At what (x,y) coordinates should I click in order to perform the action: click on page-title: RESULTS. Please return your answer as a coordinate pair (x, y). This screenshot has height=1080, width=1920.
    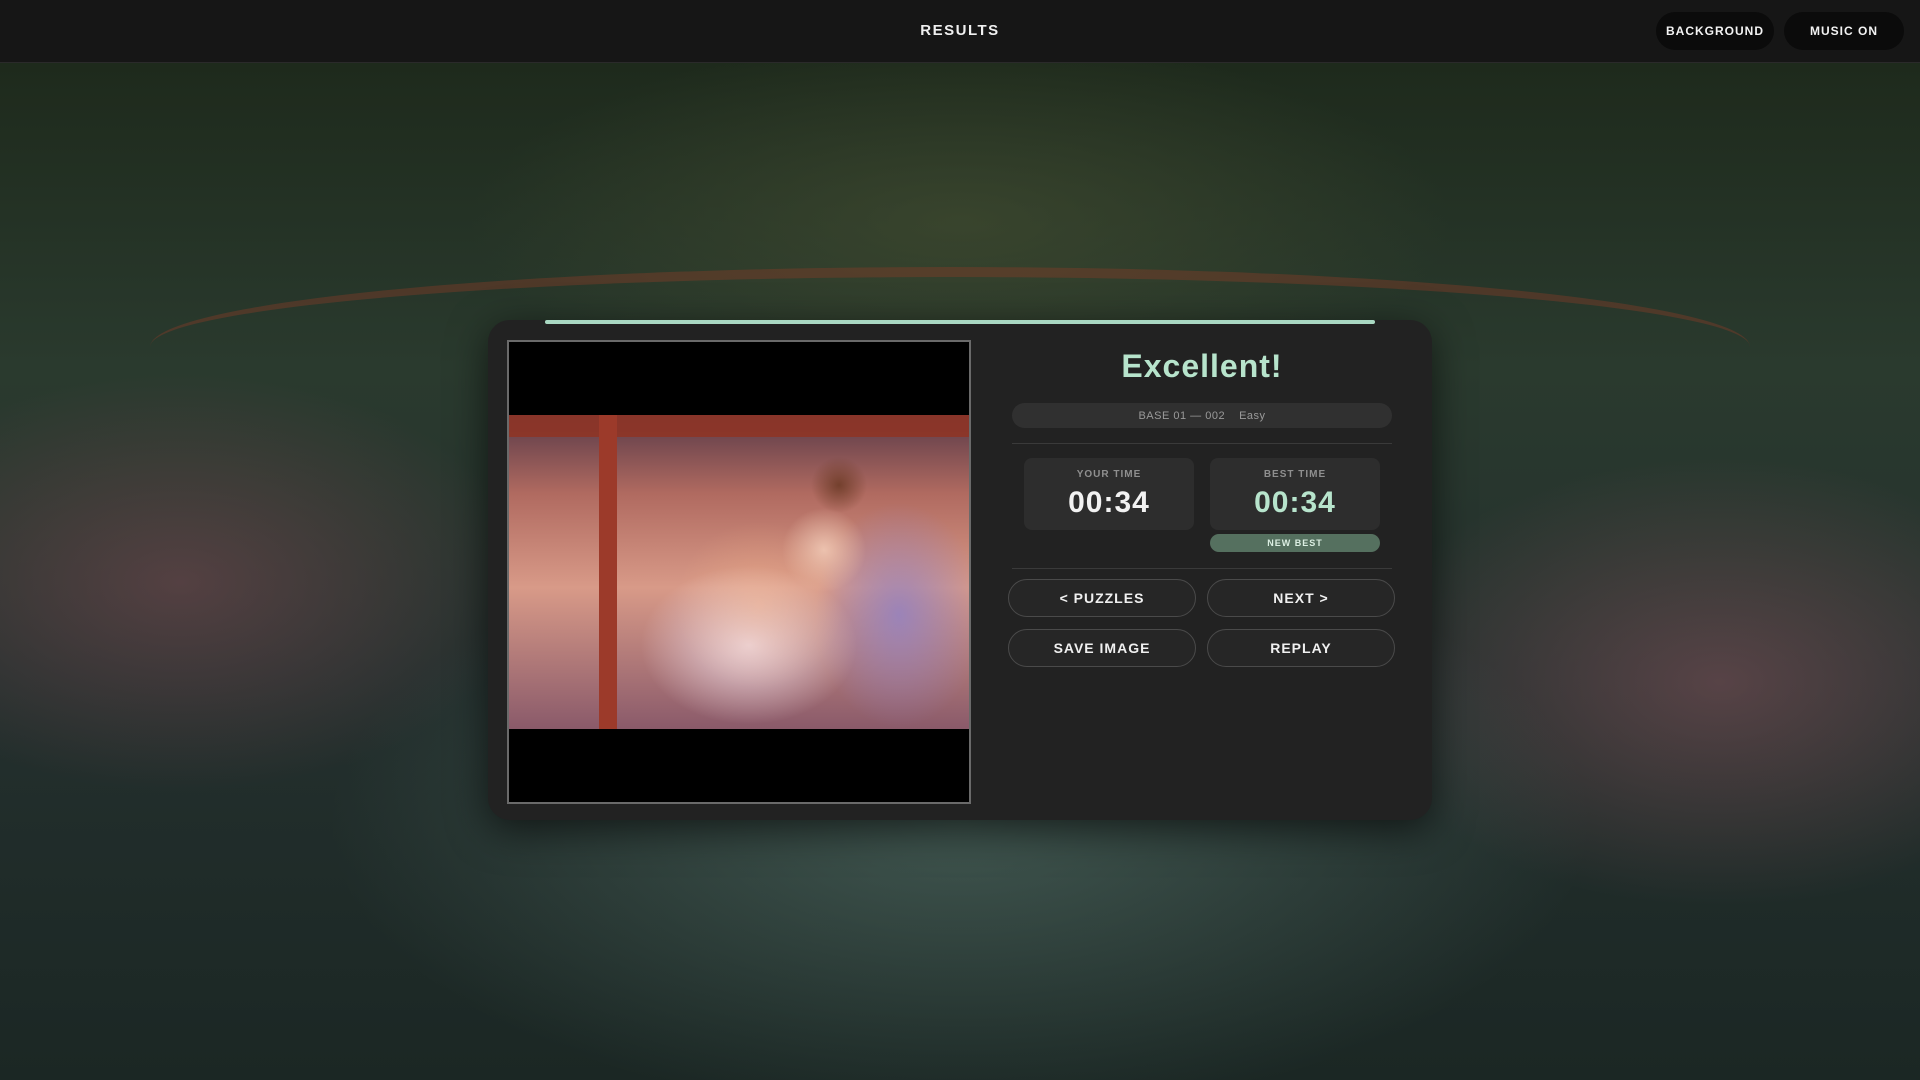
    Looking at the image, I should click on (960, 30).